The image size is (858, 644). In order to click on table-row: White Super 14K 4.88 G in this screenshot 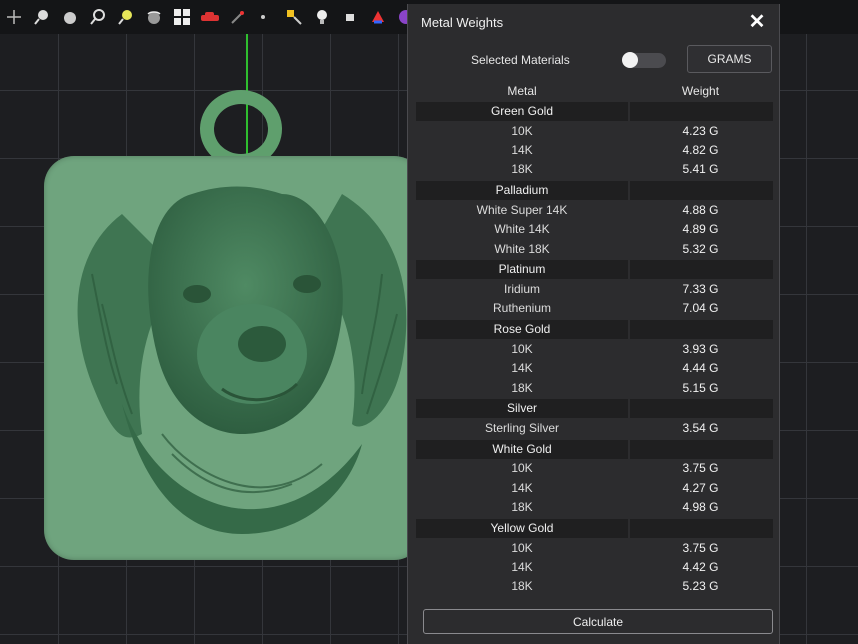, I will do `click(594, 209)`.